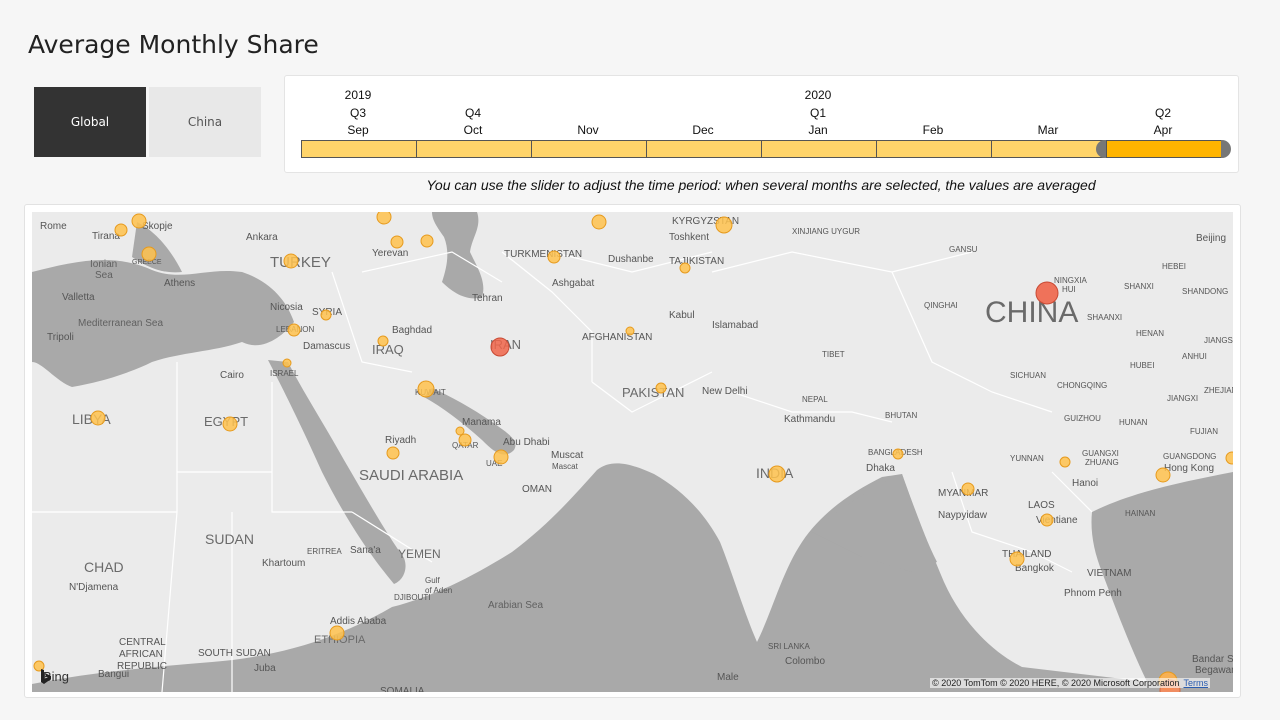 The width and height of the screenshot is (1280, 720). What do you see at coordinates (229, 539) in the screenshot?
I see `country-sudan: SUDAN` at bounding box center [229, 539].